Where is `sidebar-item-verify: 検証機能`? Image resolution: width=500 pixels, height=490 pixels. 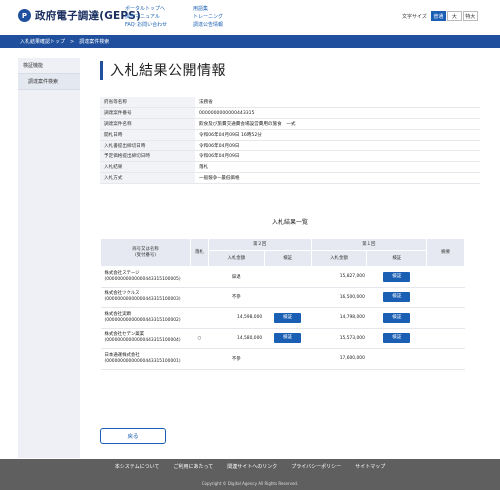
sidebar-item-verify: 検証機能 is located at coordinates (49, 66).